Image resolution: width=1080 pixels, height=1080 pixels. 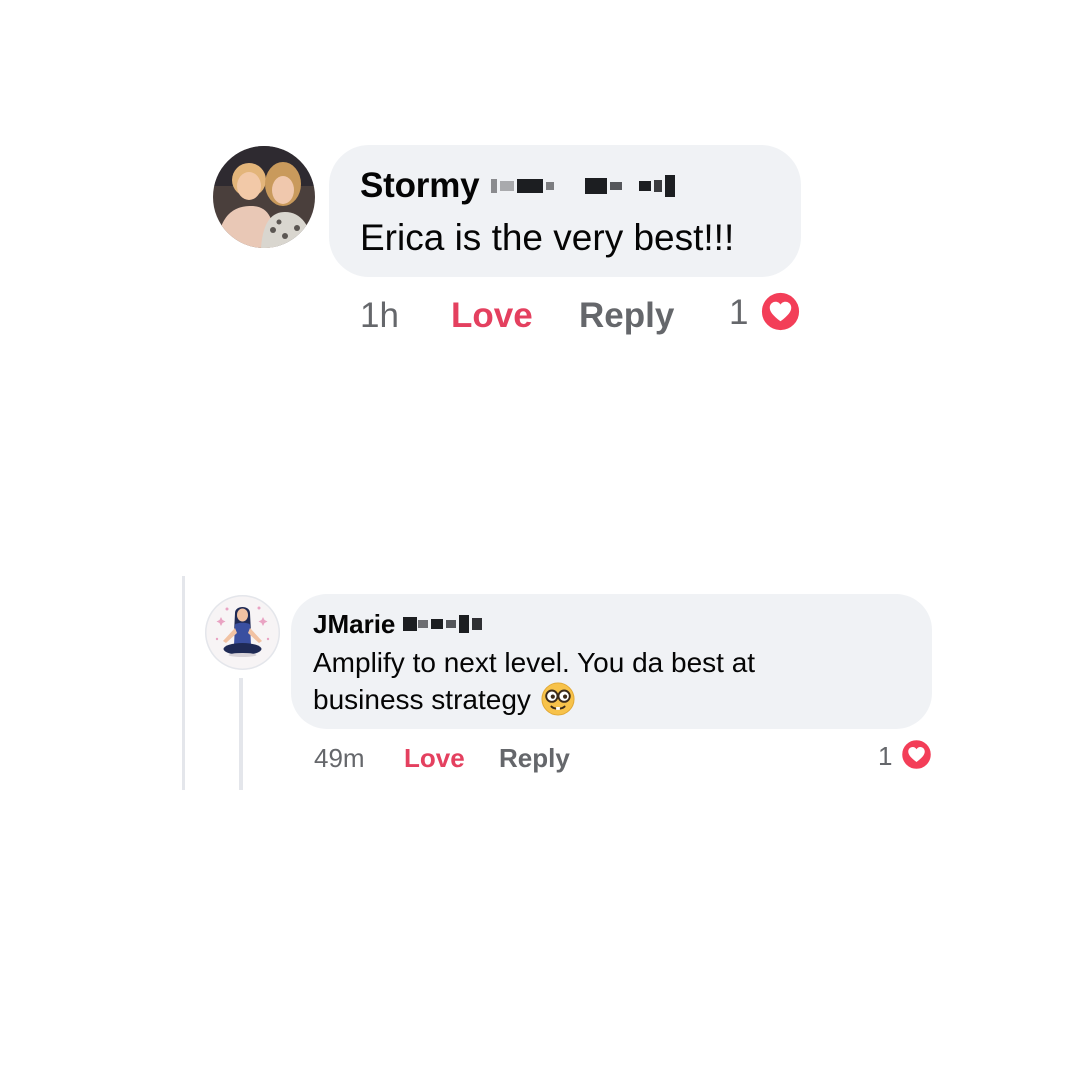 I want to click on comment-text: Erica is the very best!!!, so click(x=547, y=237).